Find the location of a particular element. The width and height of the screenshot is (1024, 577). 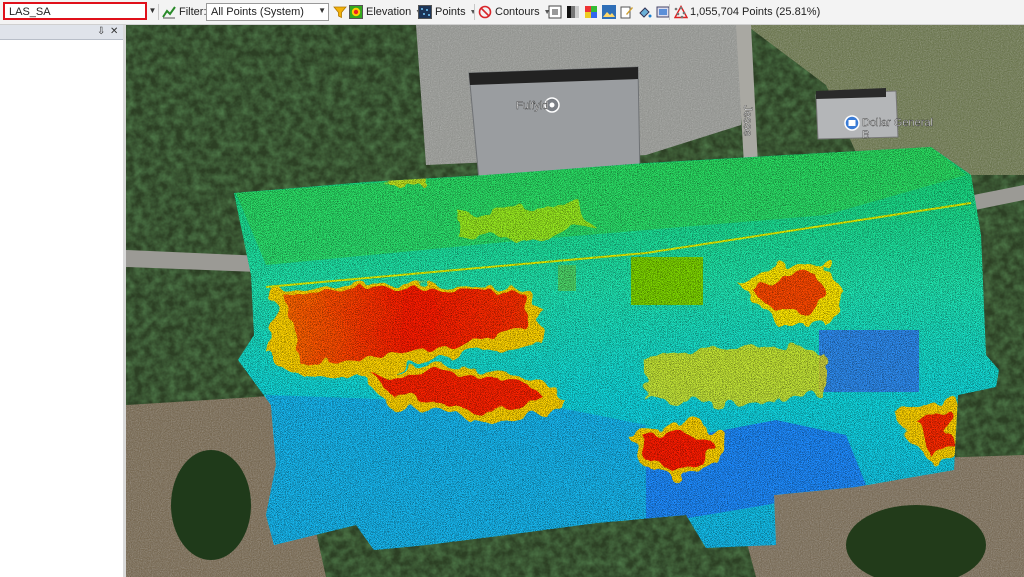

business-label-fulfyld: Fulfyld is located at coordinates (532, 106).